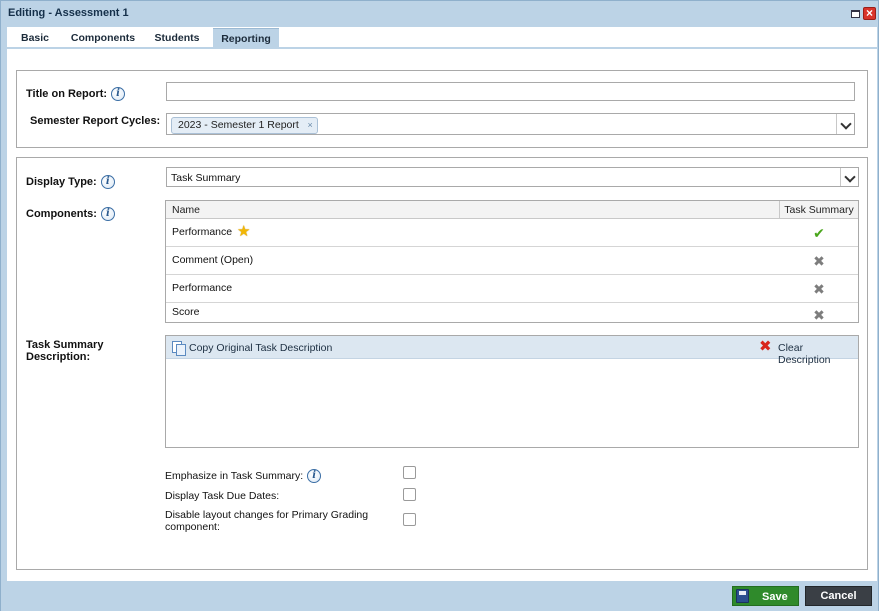  Describe the element at coordinates (439, 13) in the screenshot. I see `title-bar: Editing - Assessment 1 ×` at that location.